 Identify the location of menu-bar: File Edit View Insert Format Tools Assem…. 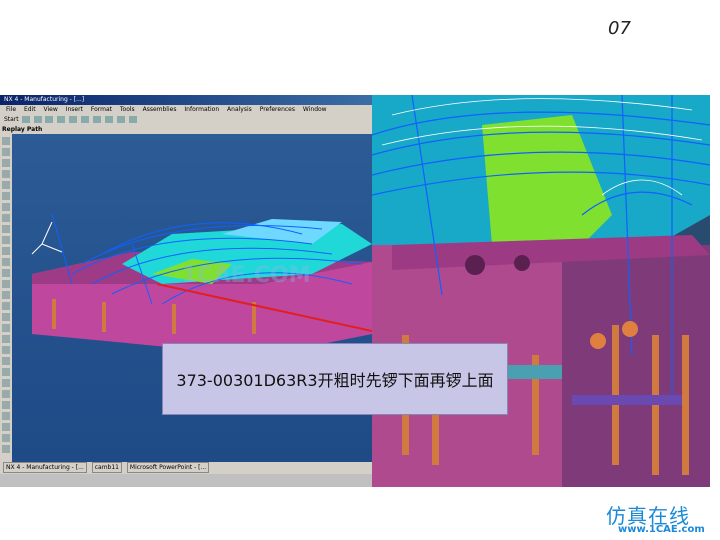
(186, 109).